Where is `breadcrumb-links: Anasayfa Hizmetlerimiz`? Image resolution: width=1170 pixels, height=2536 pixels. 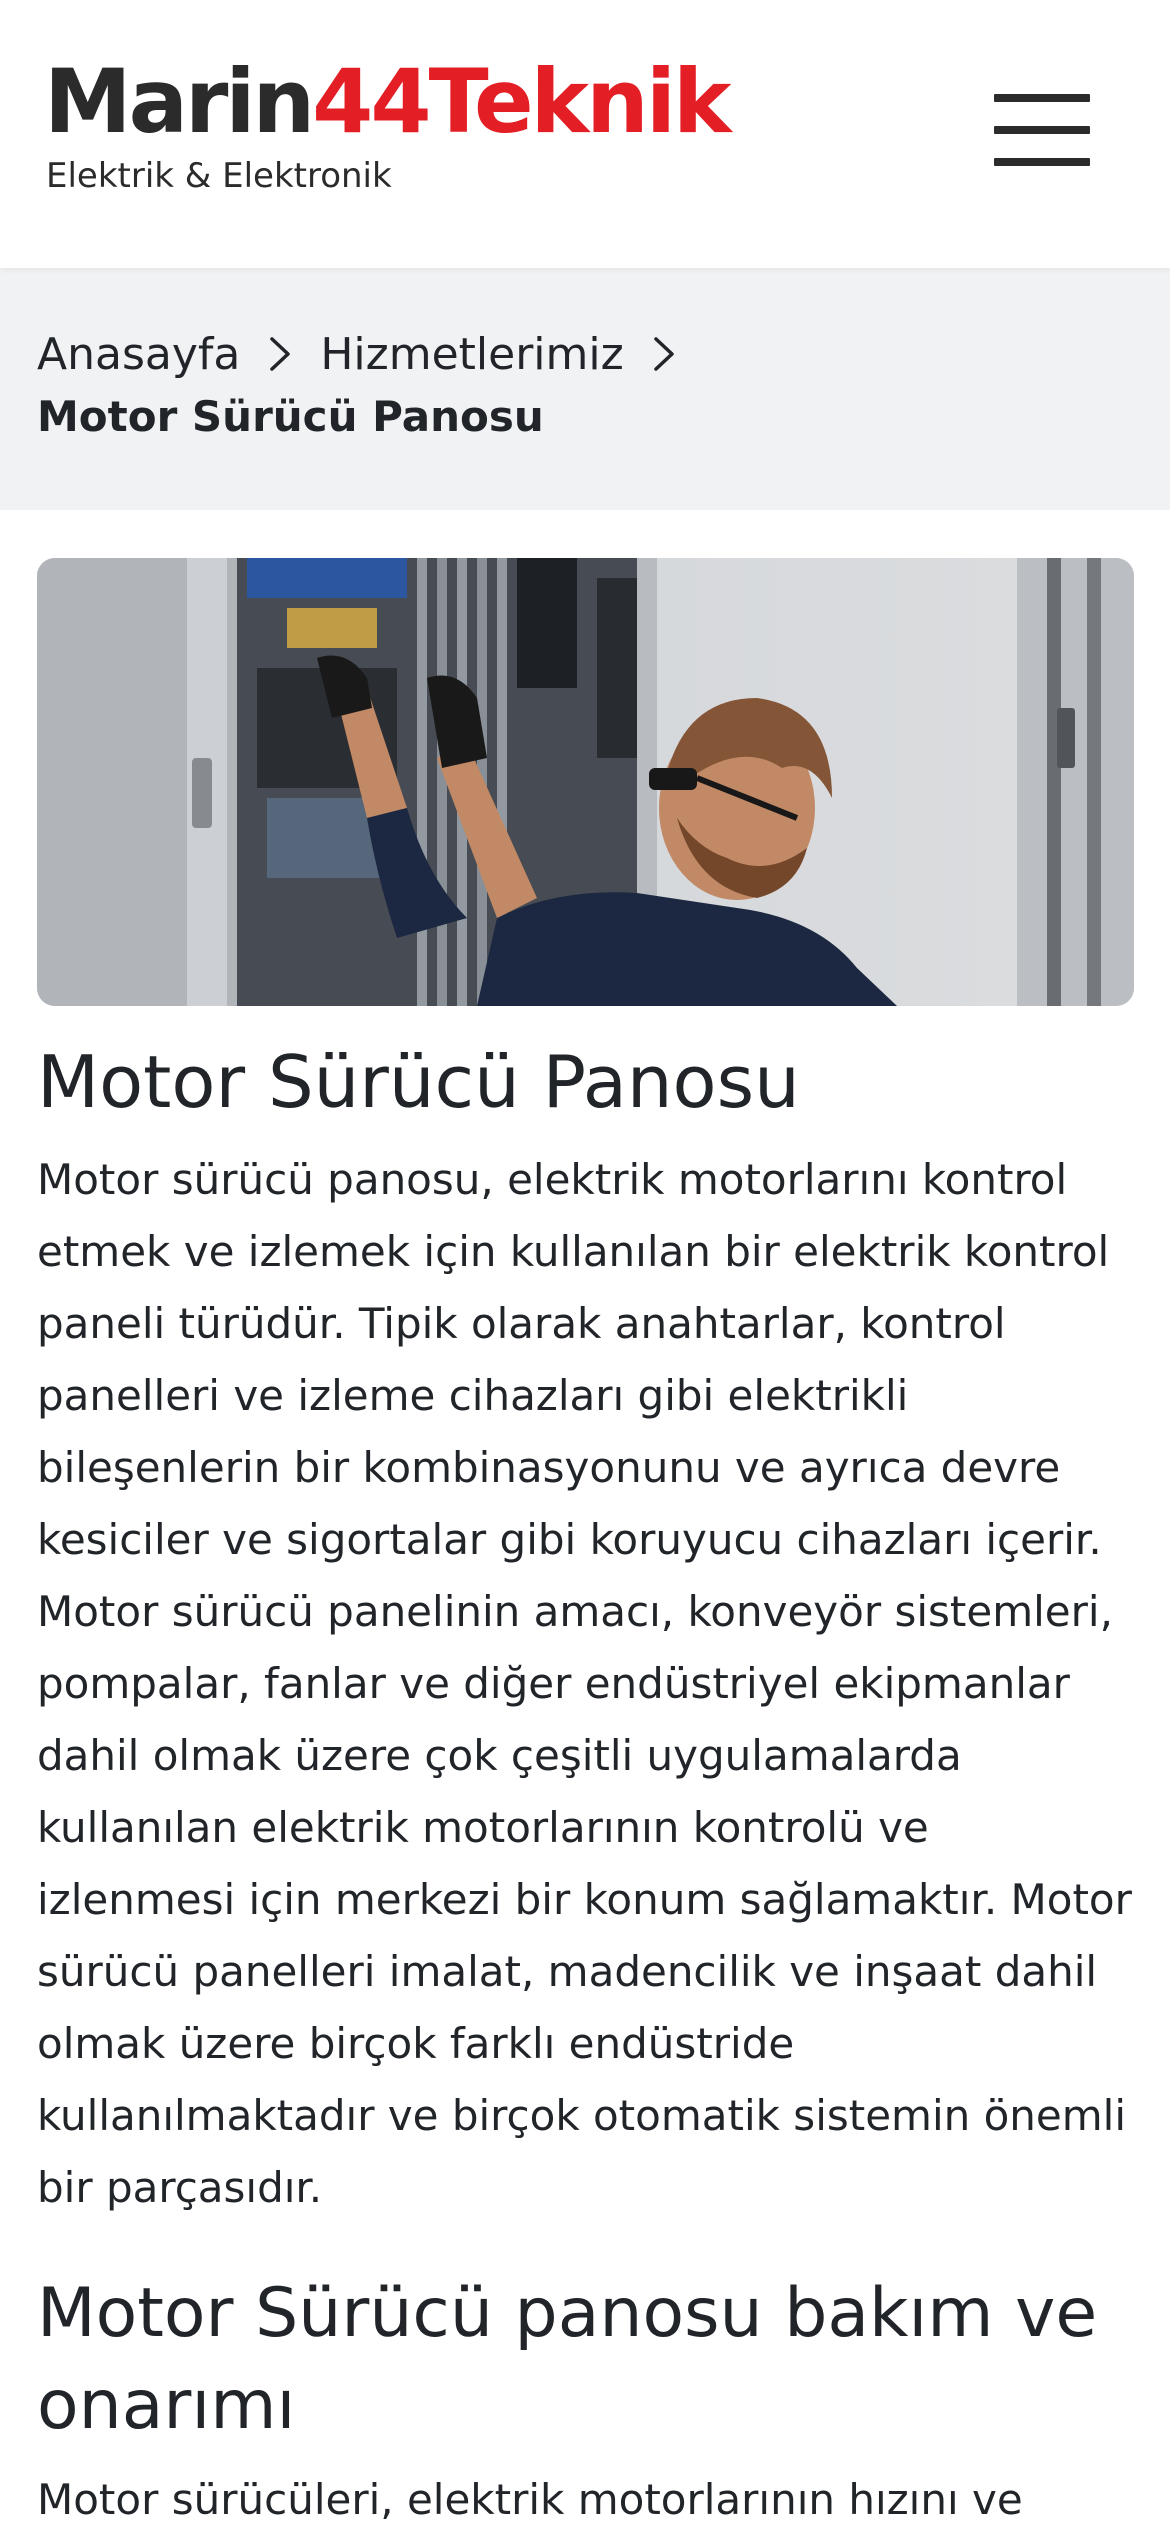 breadcrumb-links: Anasayfa Hizmetlerimiz is located at coordinates (585, 354).